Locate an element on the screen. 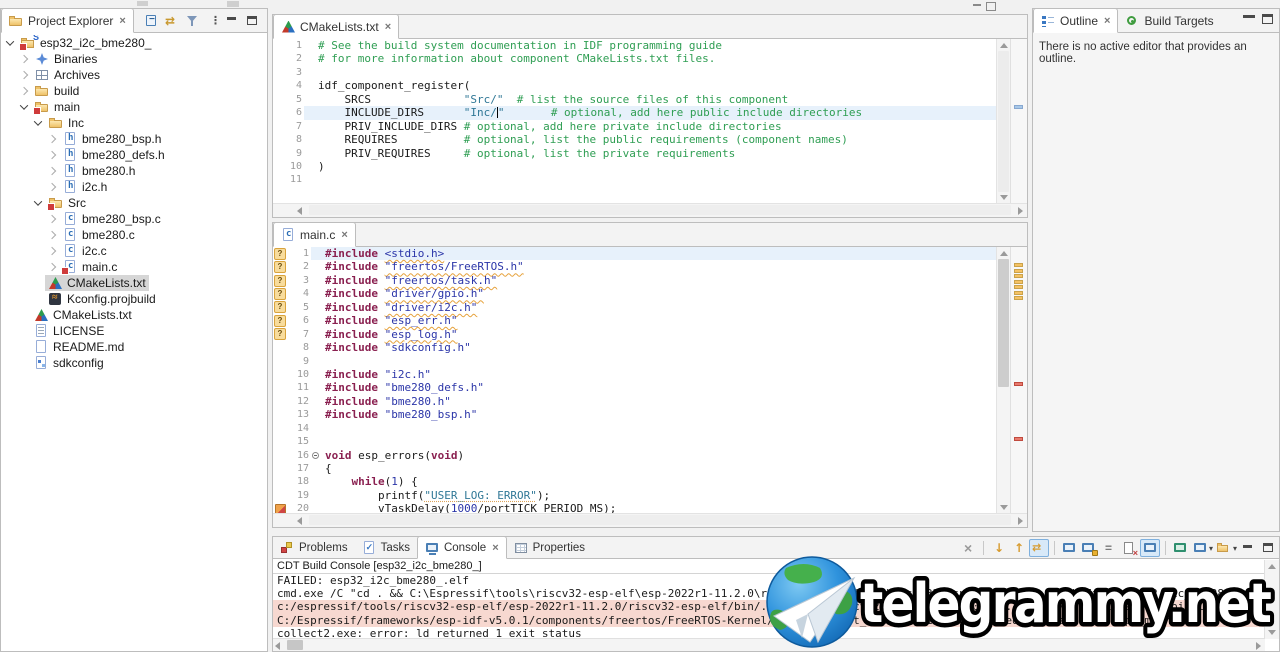  code-line: 8 #include "sdkconfig.h" is located at coordinates (635, 347).